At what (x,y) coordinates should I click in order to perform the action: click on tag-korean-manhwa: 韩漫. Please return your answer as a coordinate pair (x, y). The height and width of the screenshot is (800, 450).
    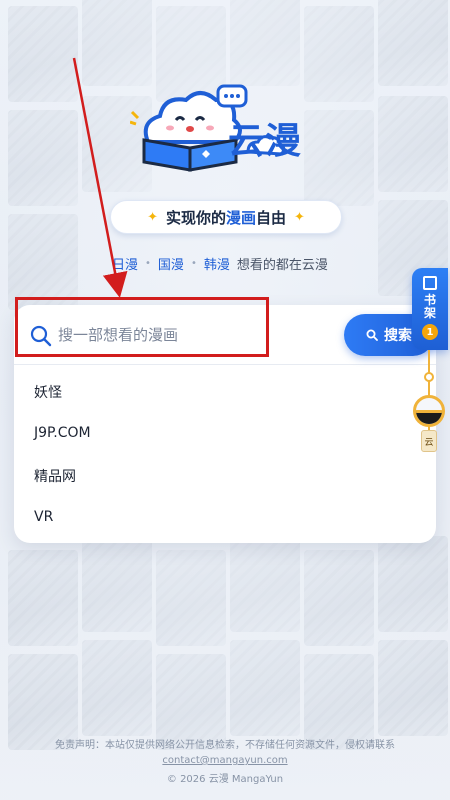
    Looking at the image, I should click on (217, 263).